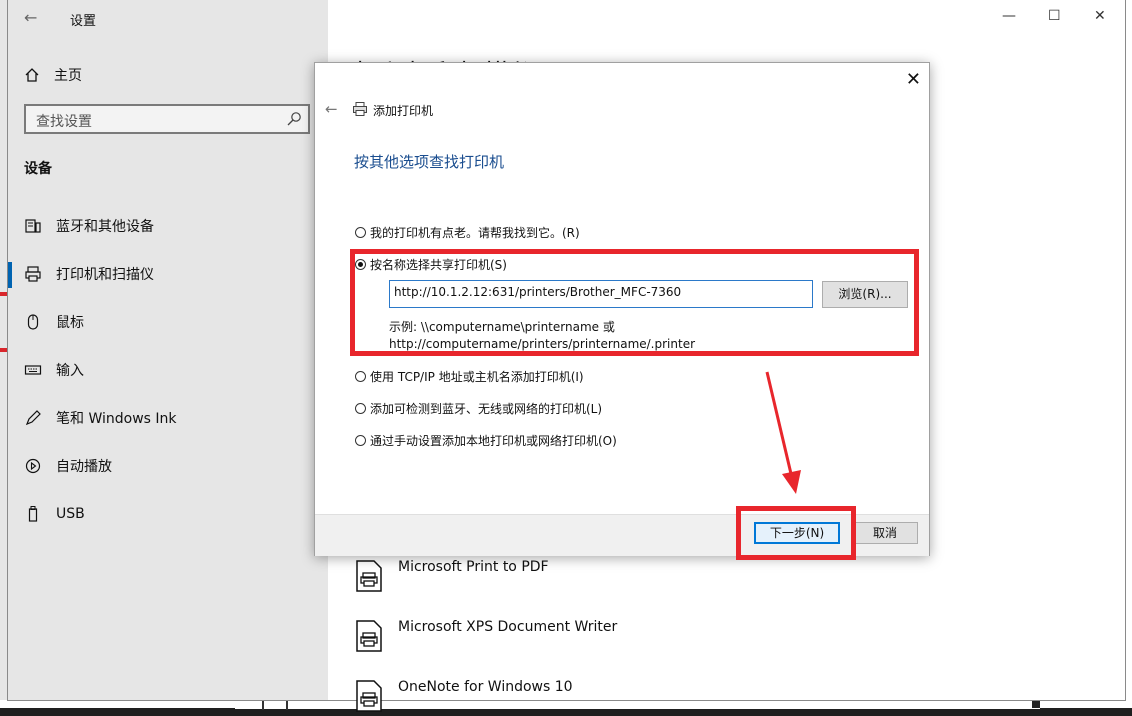  Describe the element at coordinates (54, 370) in the screenshot. I see `sidebar-item-typing: 输入` at that location.